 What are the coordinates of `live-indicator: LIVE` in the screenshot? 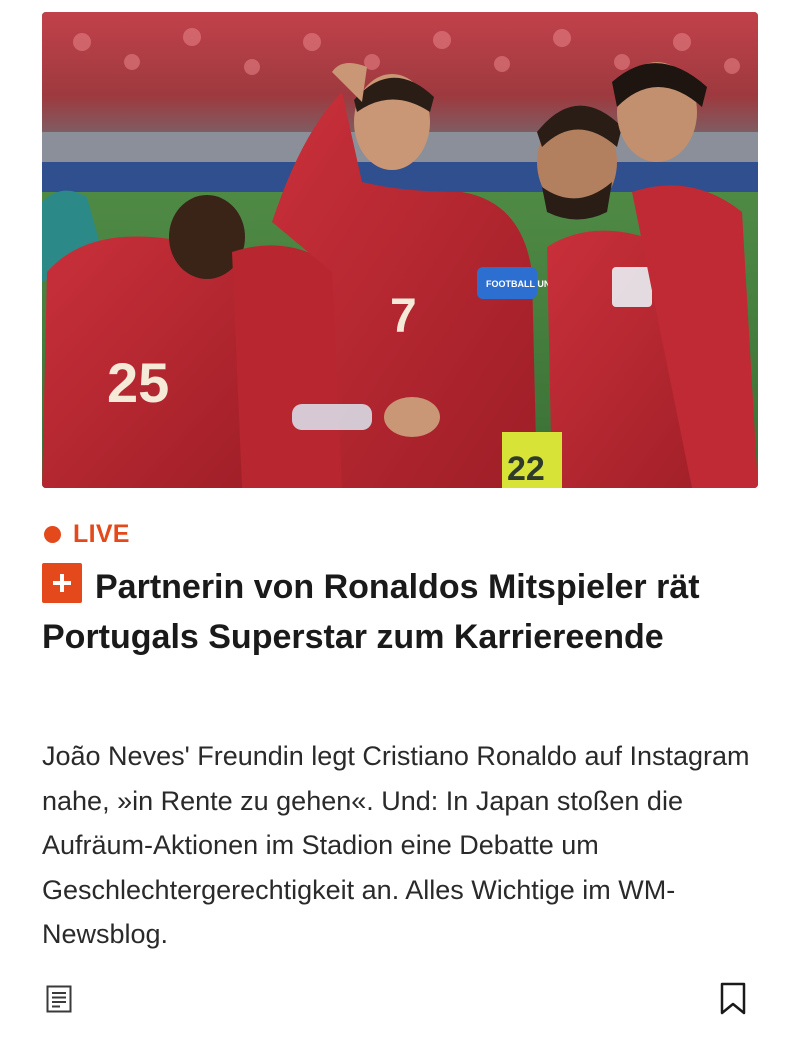 It's located at (87, 534).